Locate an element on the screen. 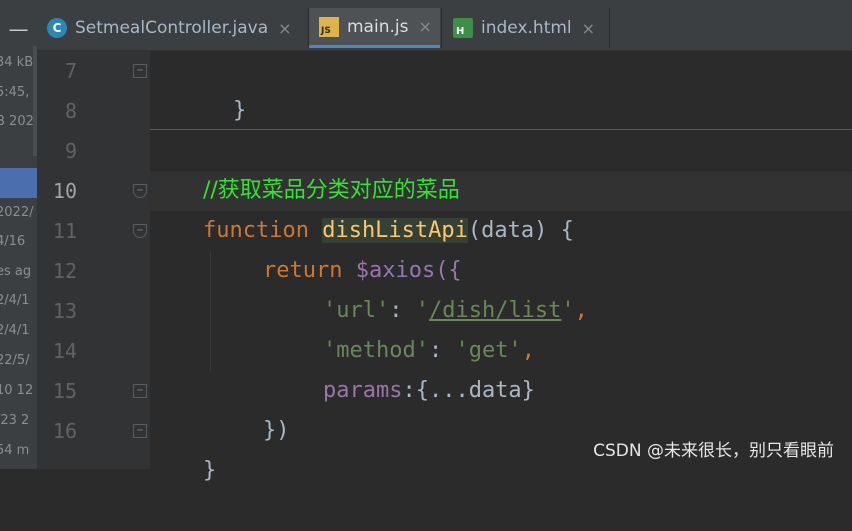  panel-text-fragment: 34 kB is located at coordinates (17, 62).